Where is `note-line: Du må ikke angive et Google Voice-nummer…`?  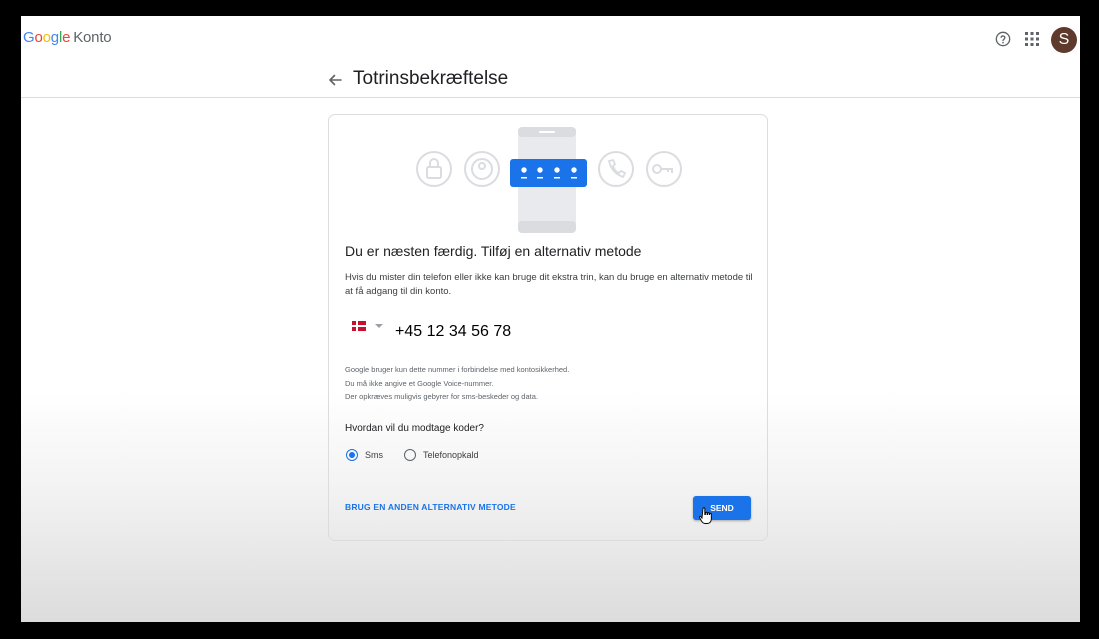 note-line: Du må ikke angive et Google Voice-nummer… is located at coordinates (419, 383).